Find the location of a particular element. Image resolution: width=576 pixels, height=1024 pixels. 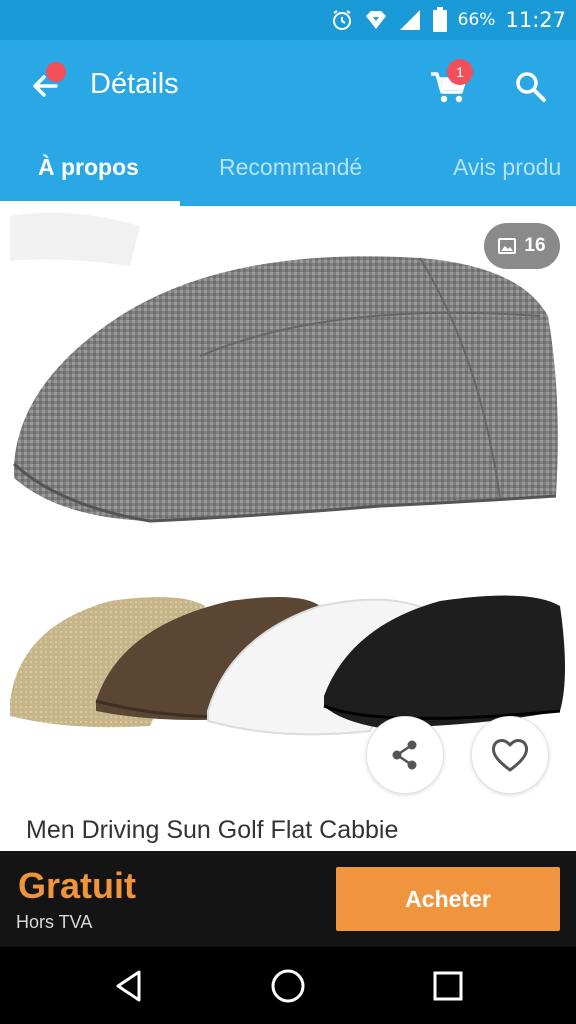

search-button is located at coordinates (531, 87).